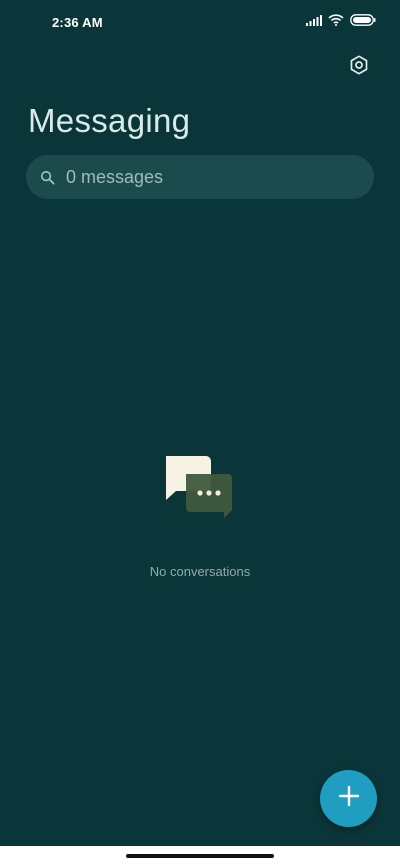 Image resolution: width=400 pixels, height=866 pixels. I want to click on settings-button, so click(359, 67).